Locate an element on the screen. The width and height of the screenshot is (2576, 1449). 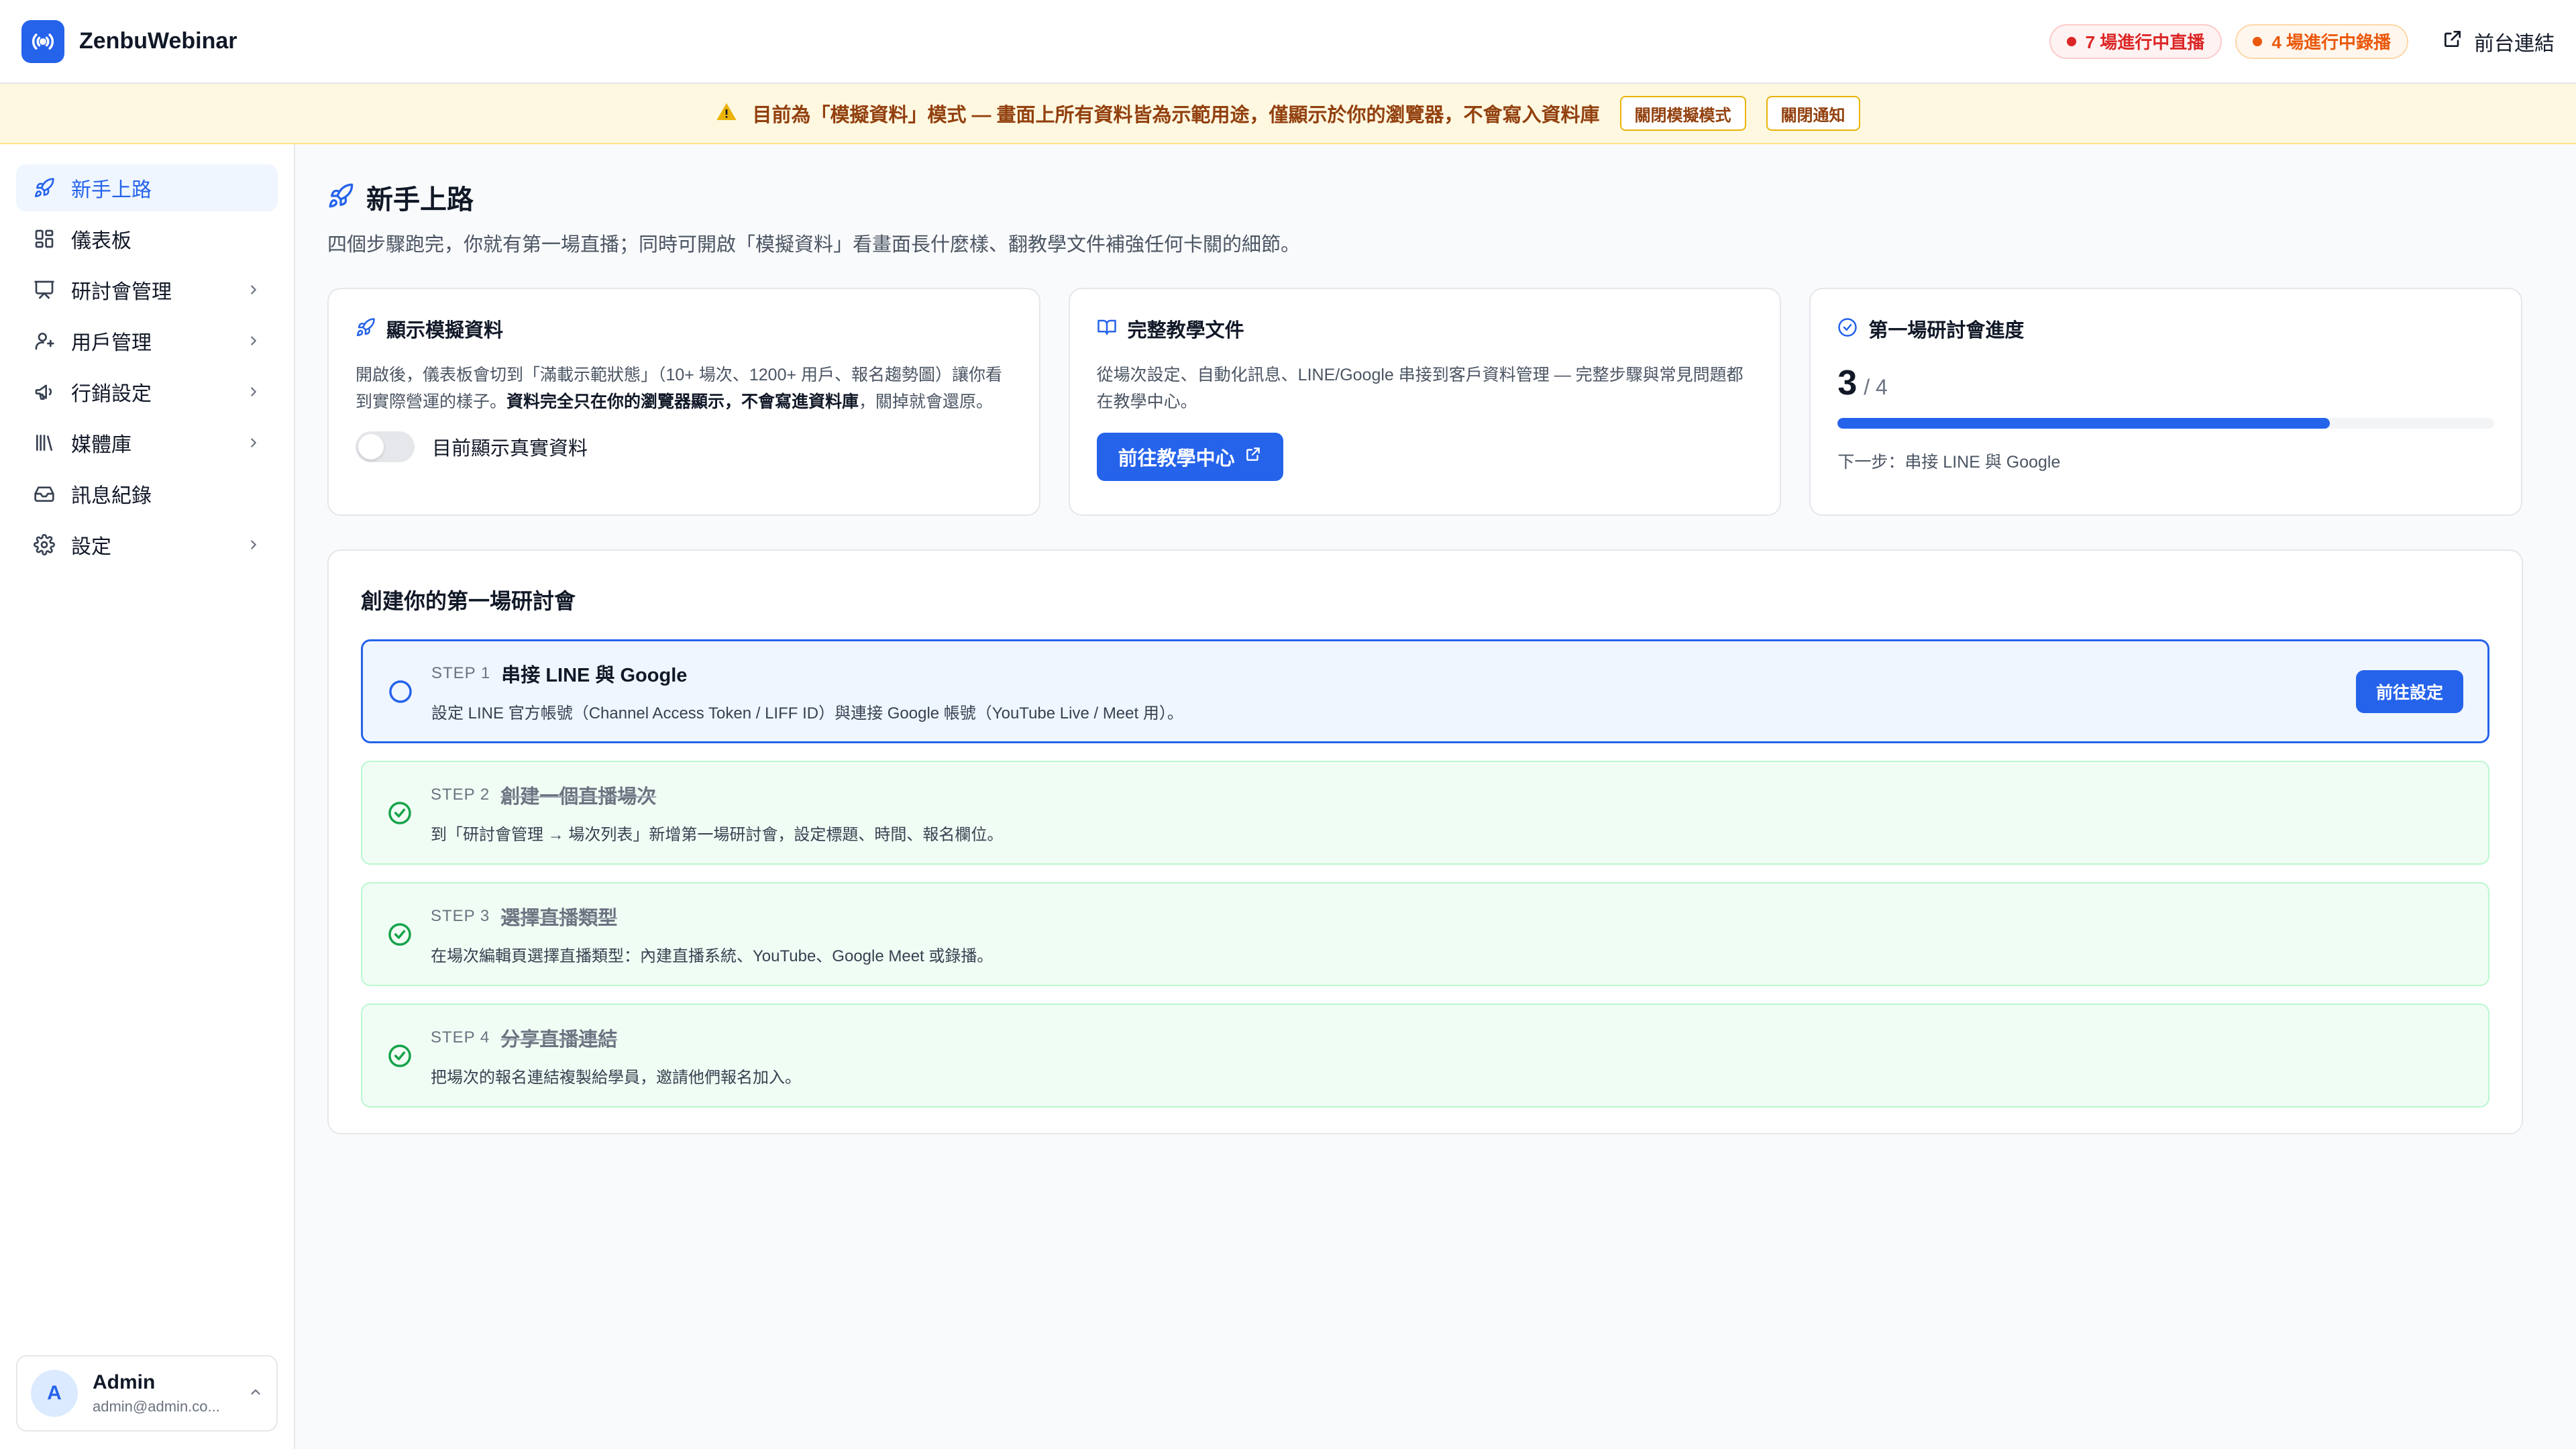
sidebar-item-label: 用戶管理 is located at coordinates (111, 343).